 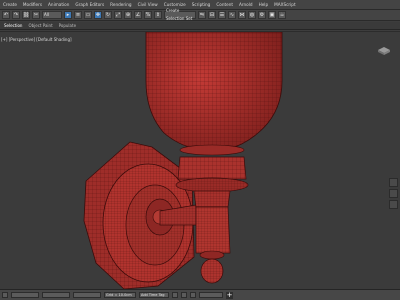 What do you see at coordinates (25, 295) in the screenshot?
I see `x-coordinate-field` at bounding box center [25, 295].